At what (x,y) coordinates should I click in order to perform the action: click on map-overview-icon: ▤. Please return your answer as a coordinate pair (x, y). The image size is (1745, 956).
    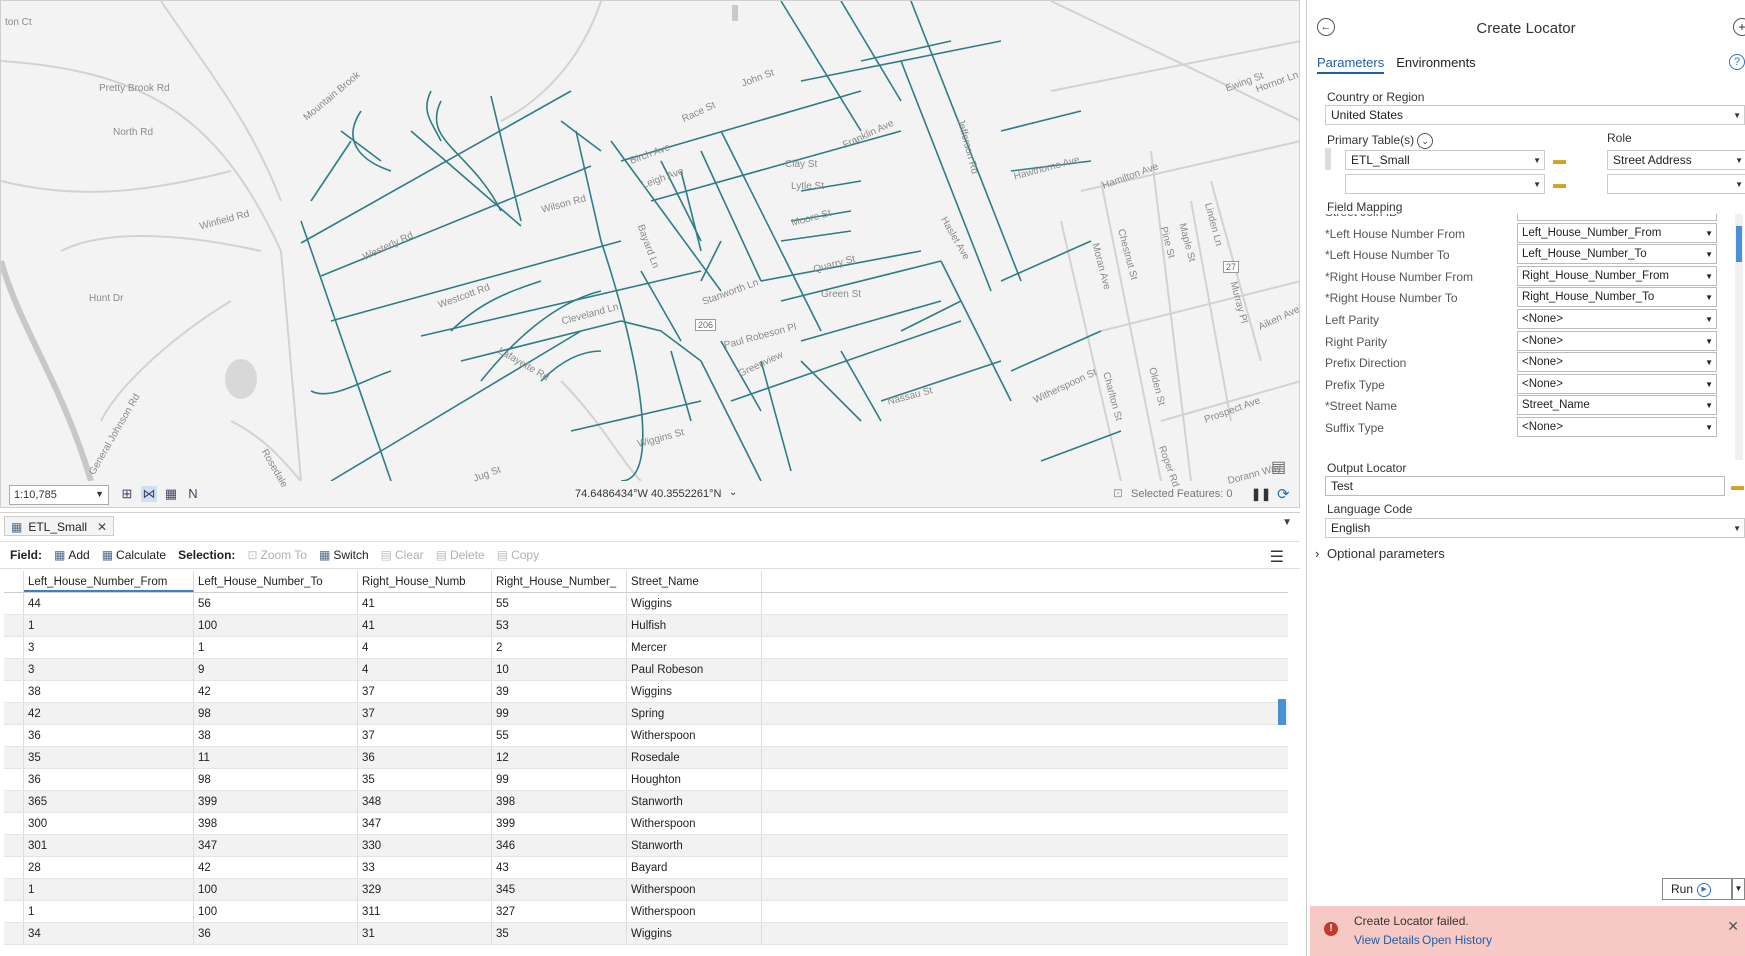
    Looking at the image, I should click on (1278, 467).